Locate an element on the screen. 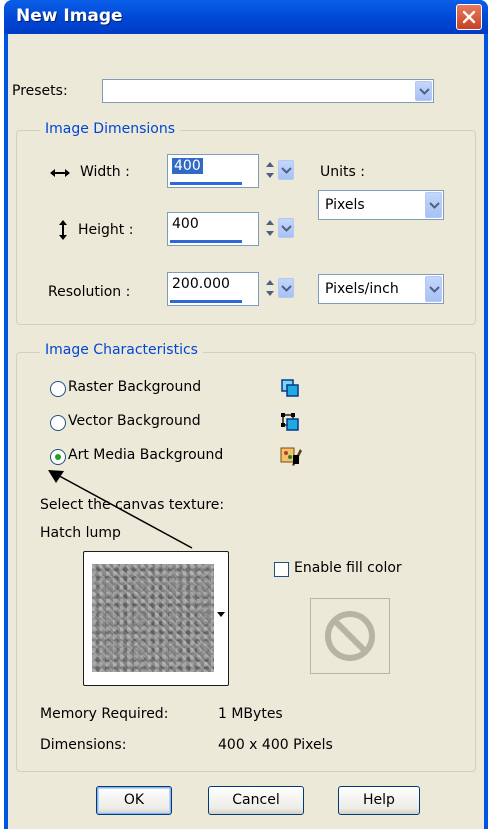 This screenshot has width=492, height=831. ok-button: OK is located at coordinates (134, 800).